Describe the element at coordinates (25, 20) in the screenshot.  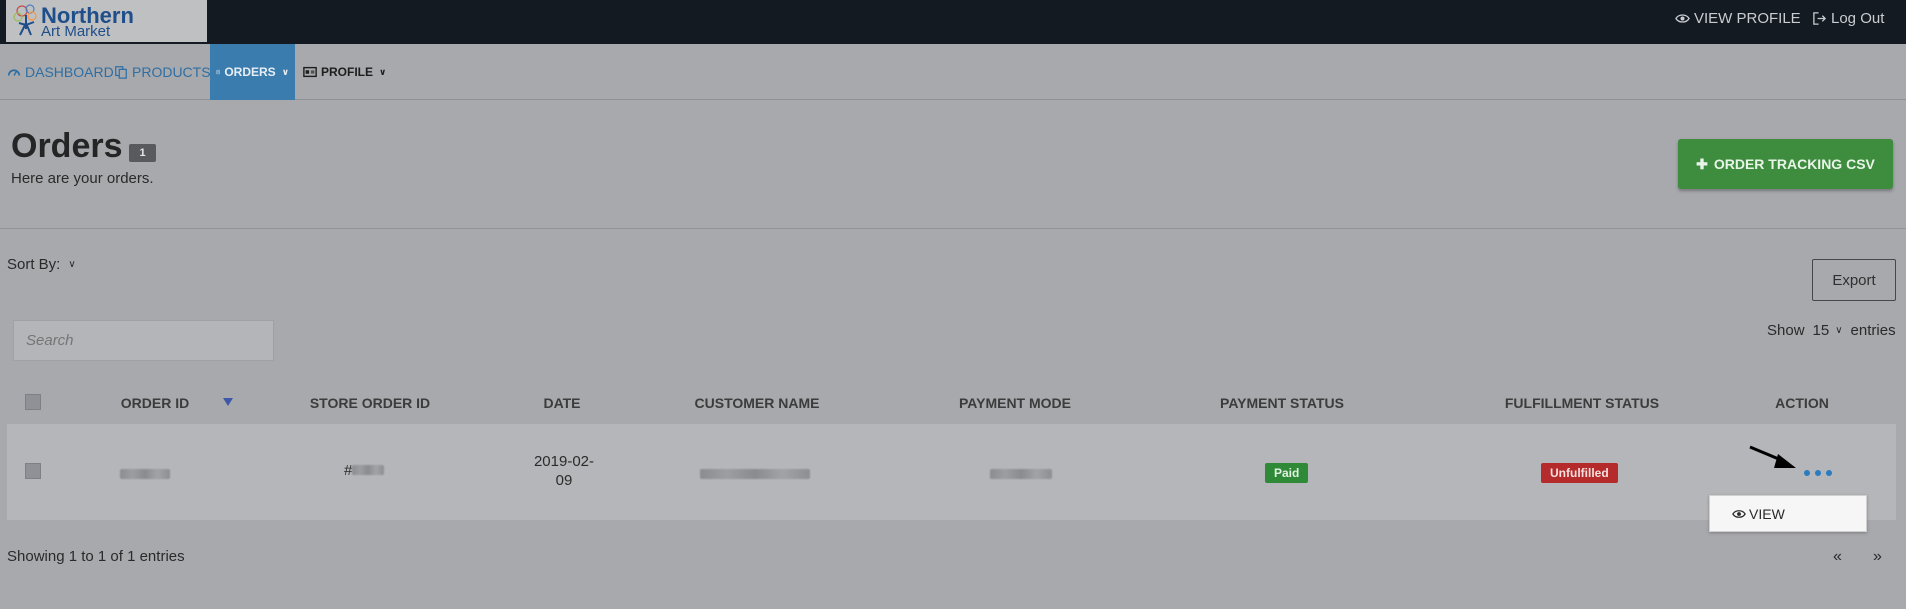
I see `tree-logo-icon` at that location.